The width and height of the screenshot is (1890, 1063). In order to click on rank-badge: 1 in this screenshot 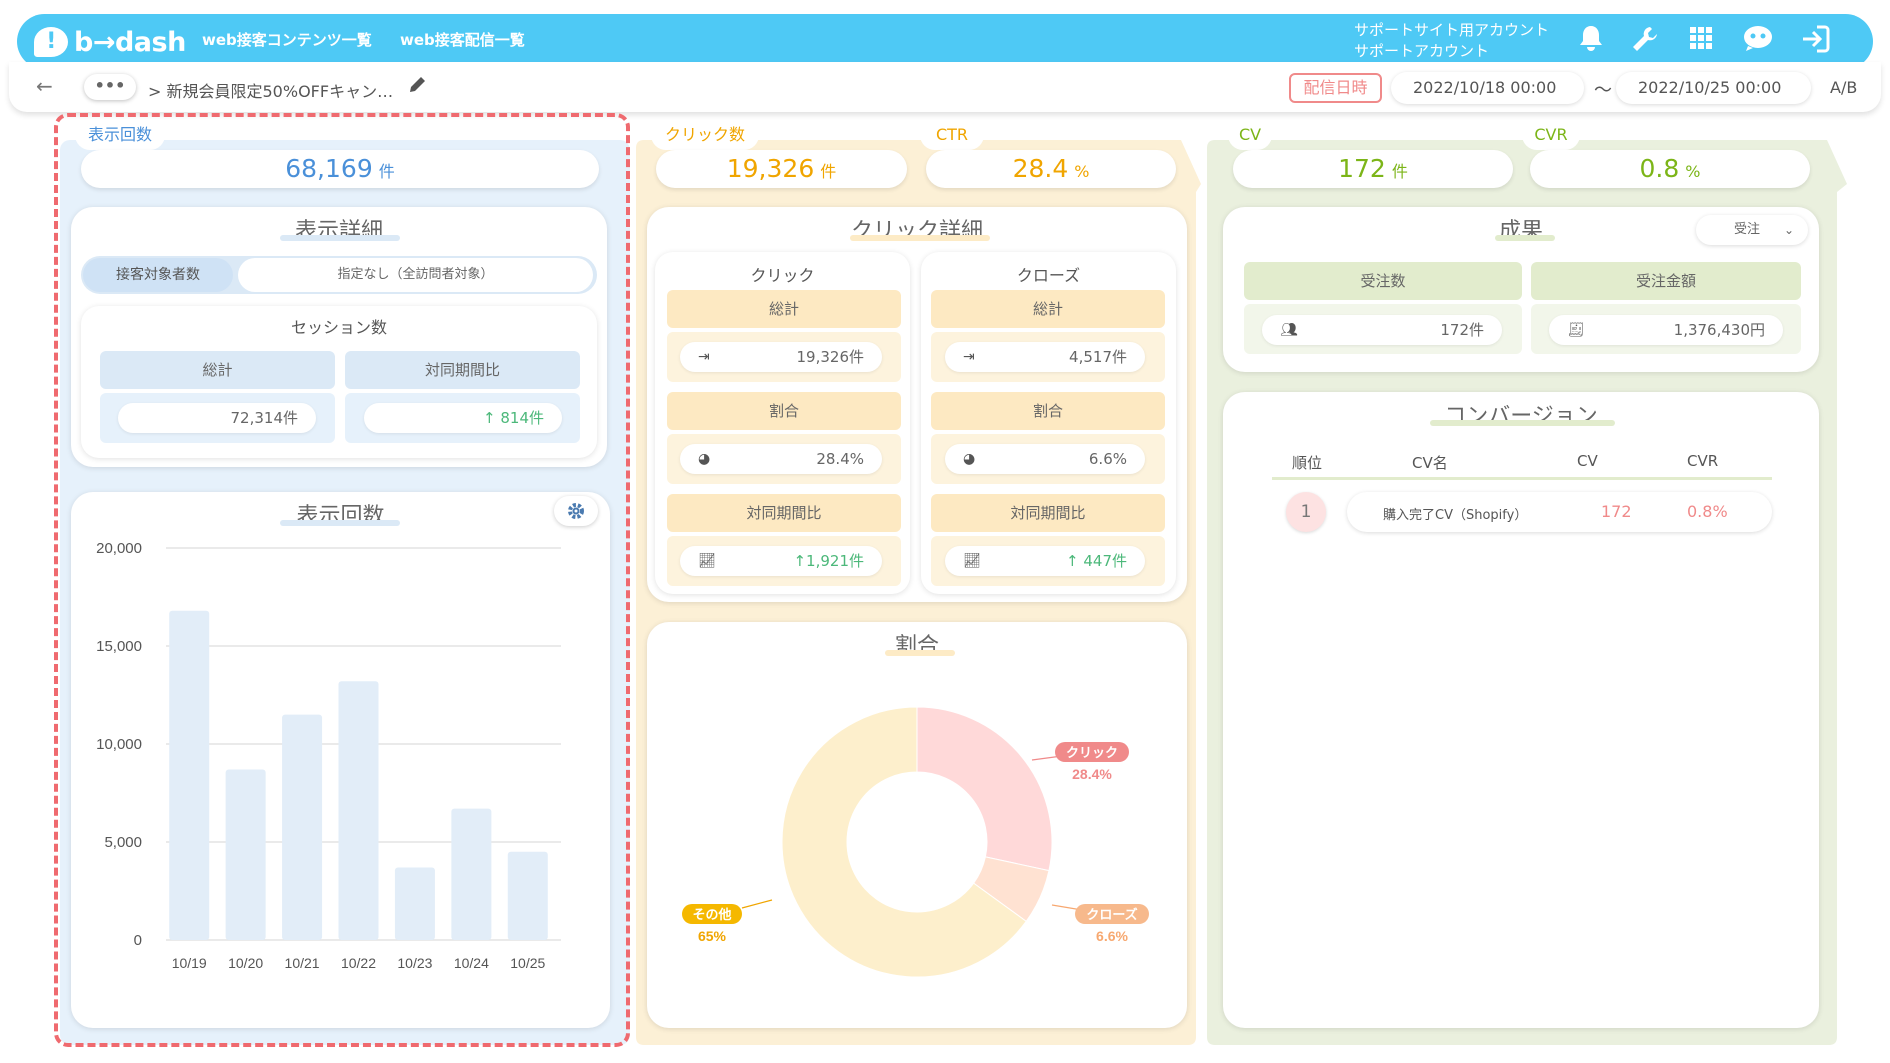, I will do `click(1306, 512)`.